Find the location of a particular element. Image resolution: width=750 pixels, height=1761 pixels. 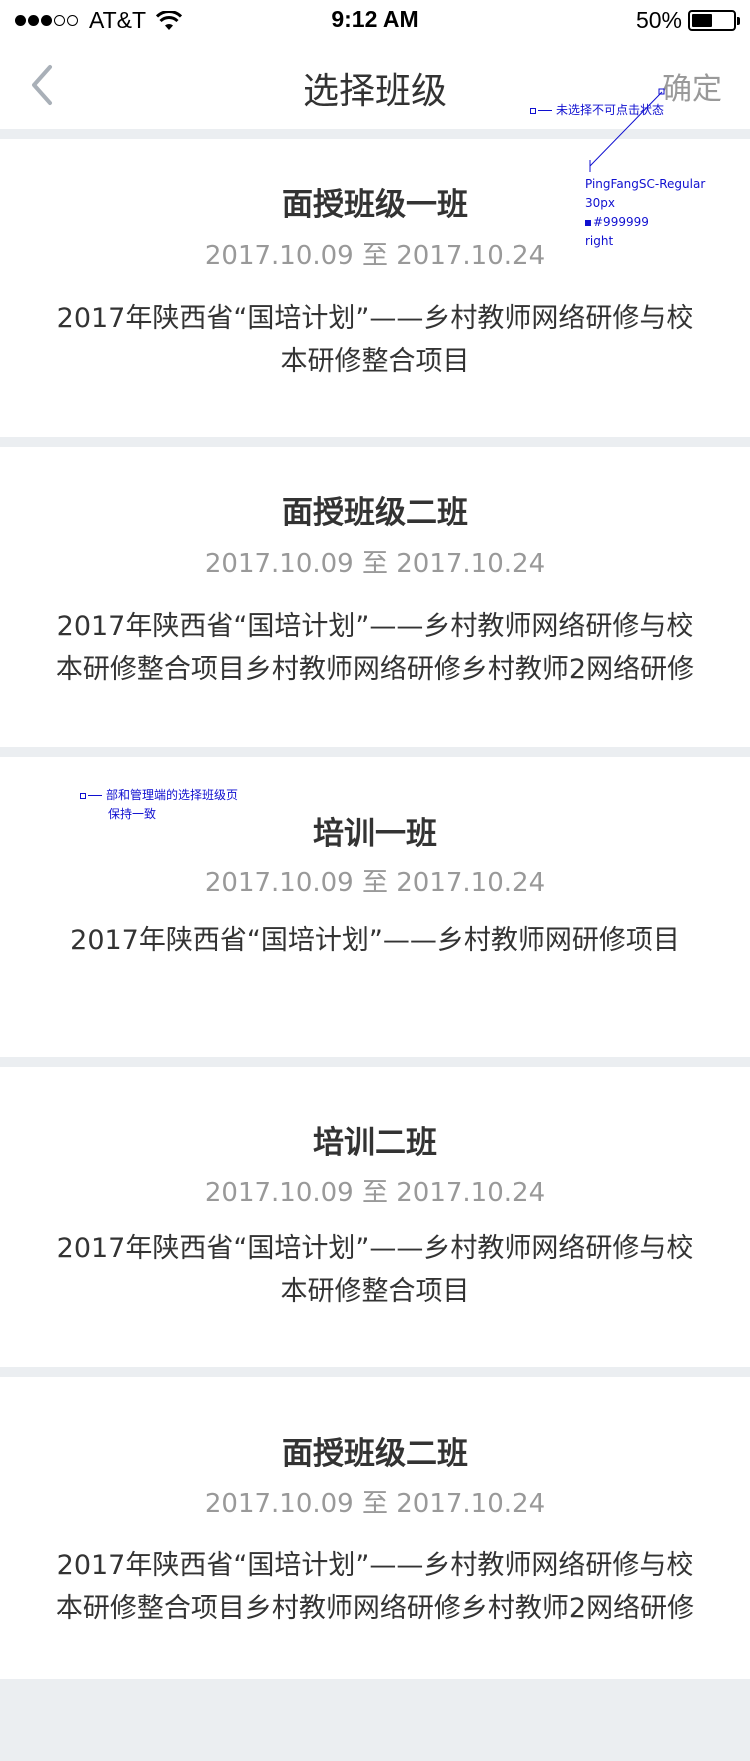

annotation-text: 未选择不可点击状态 is located at coordinates (610, 110).